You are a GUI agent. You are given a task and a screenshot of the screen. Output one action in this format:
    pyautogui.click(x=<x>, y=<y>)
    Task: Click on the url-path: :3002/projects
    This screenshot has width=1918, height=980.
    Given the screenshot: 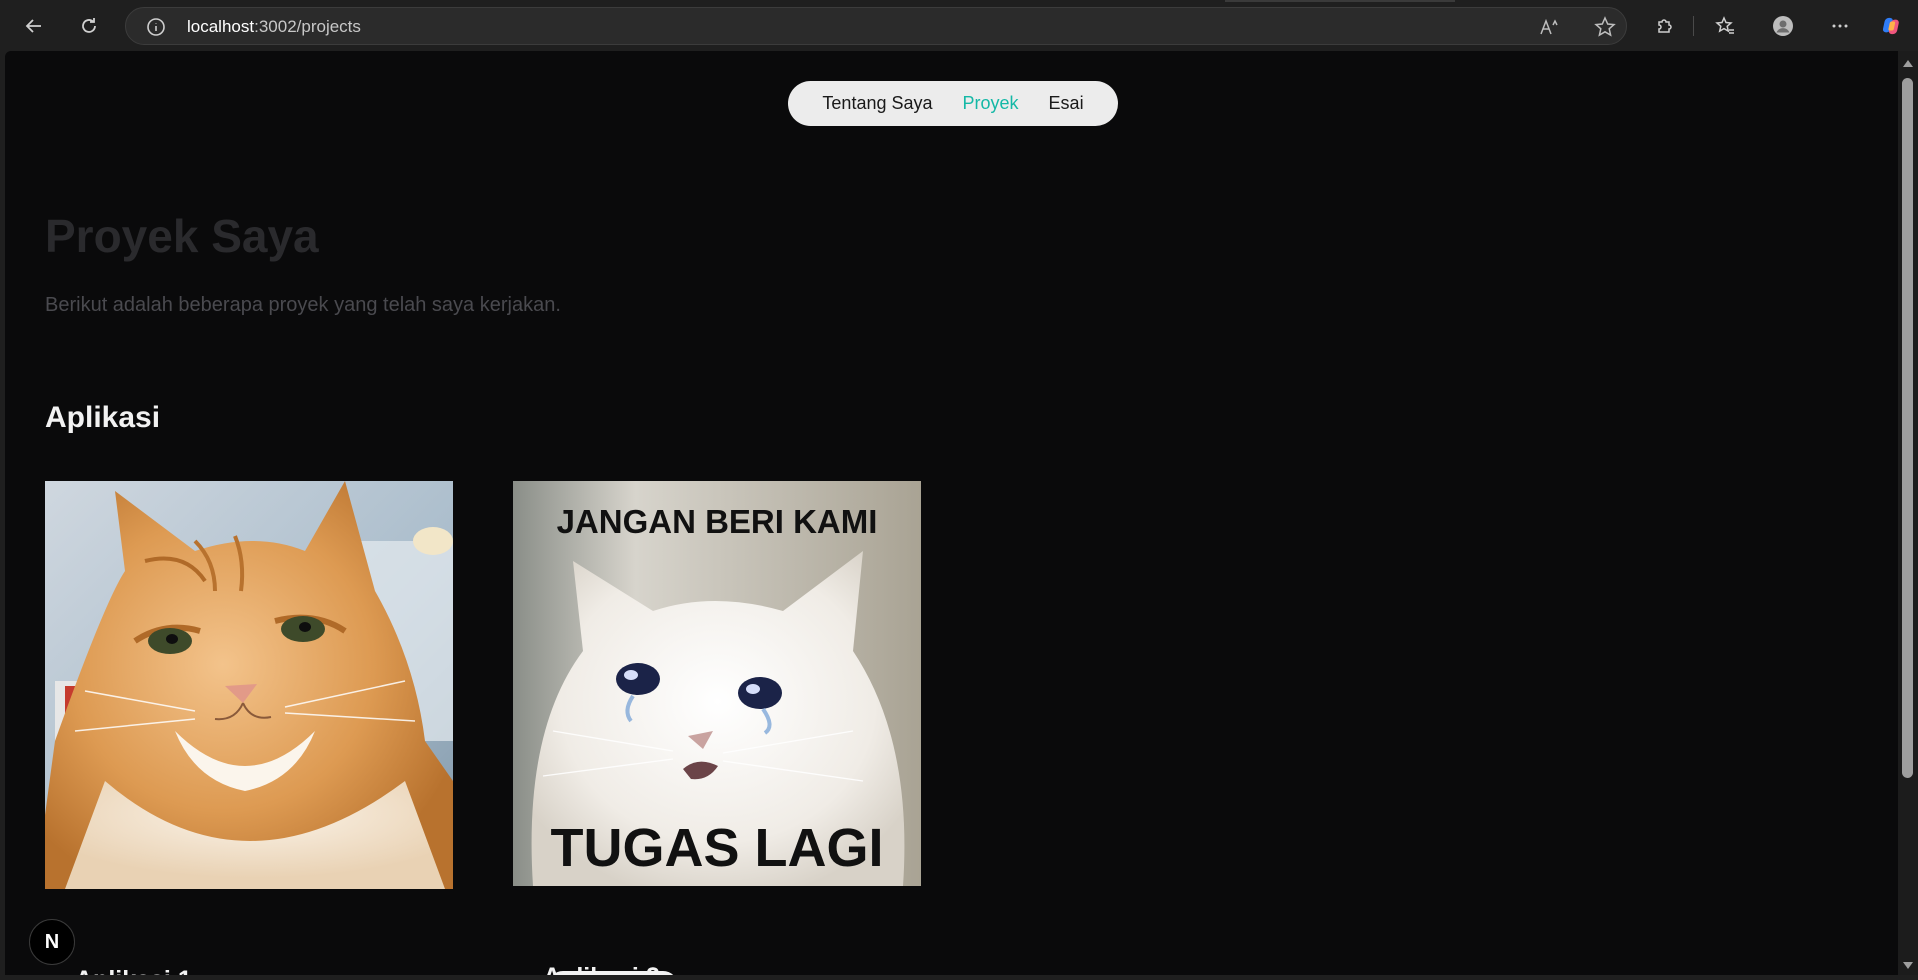 What is the action you would take?
    pyautogui.click(x=307, y=26)
    